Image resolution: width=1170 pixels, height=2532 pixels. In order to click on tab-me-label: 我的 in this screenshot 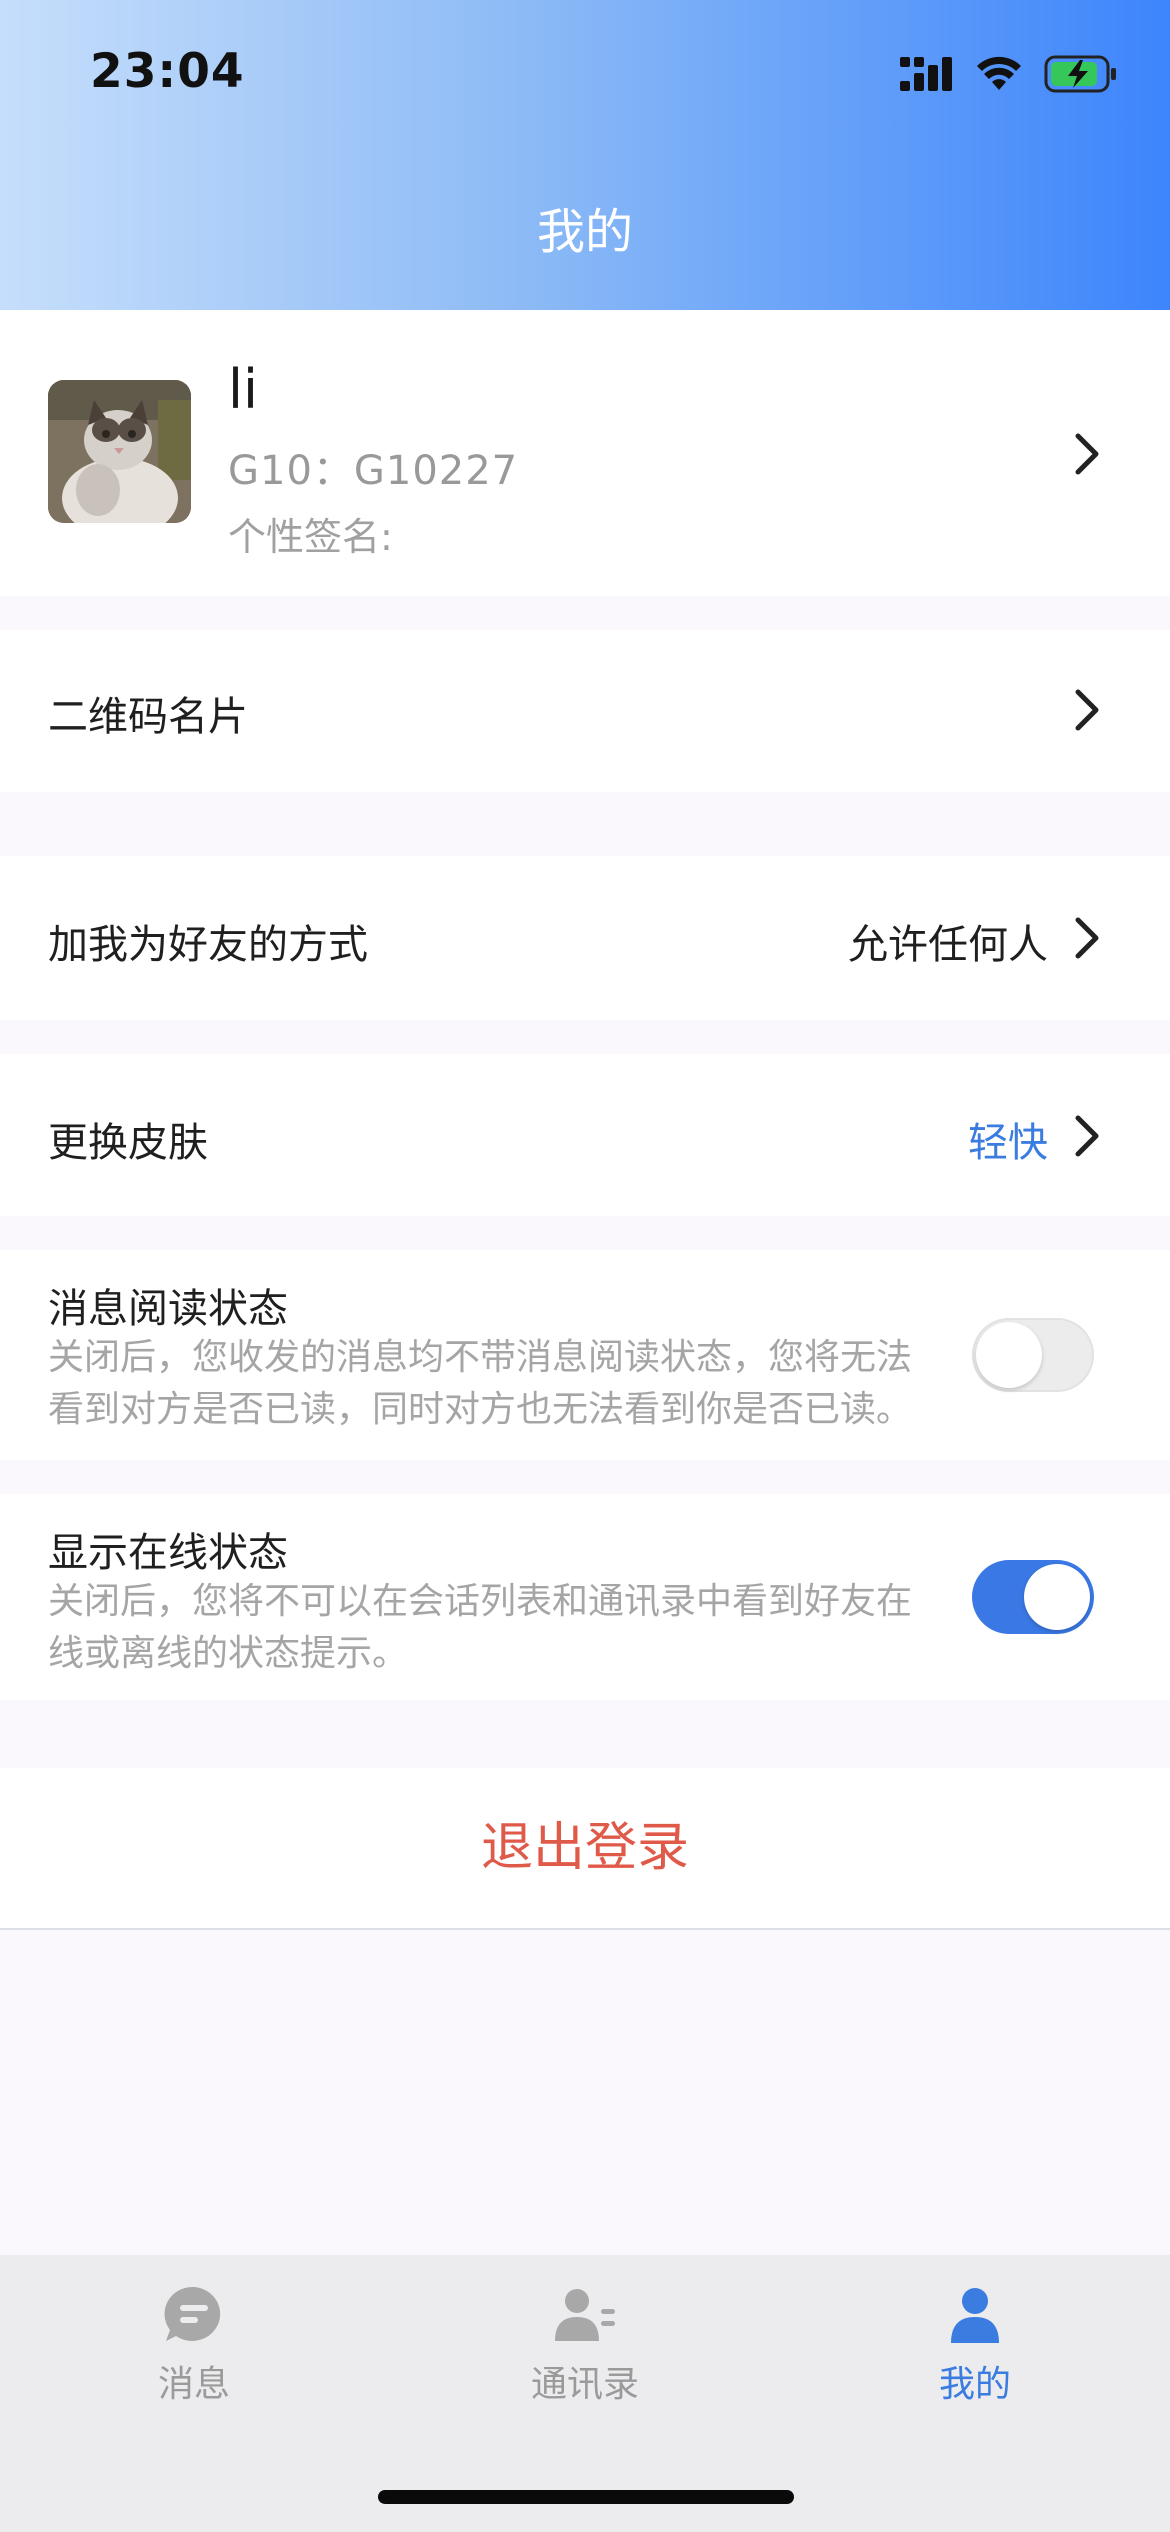, I will do `click(974, 2384)`.